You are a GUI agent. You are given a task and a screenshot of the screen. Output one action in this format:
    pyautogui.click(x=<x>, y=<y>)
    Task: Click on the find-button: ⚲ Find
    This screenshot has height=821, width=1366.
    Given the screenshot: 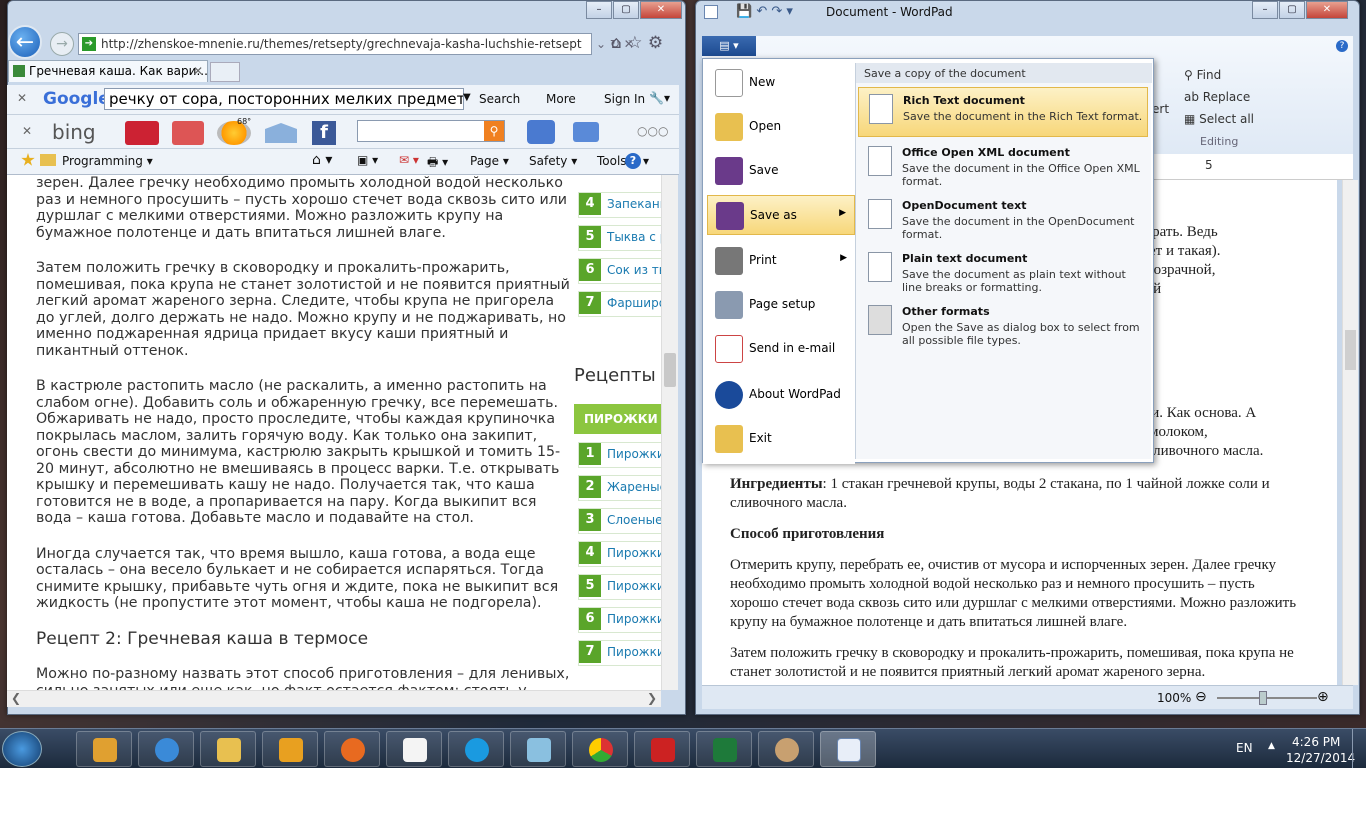 What is the action you would take?
    pyautogui.click(x=1202, y=75)
    